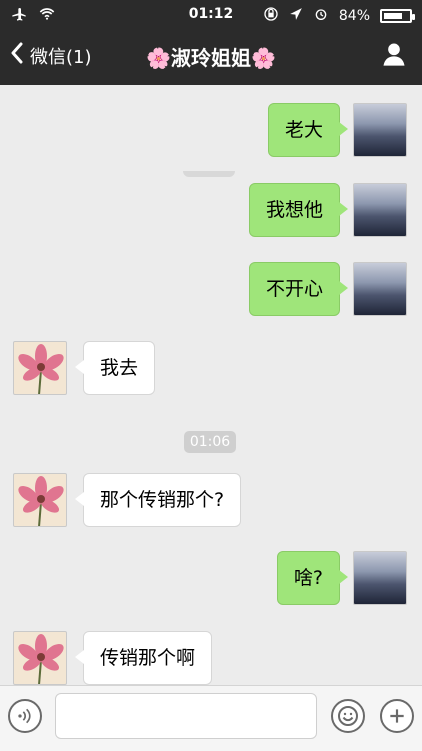  I want to click on top-bar: 01:12 84% 微信(1) 🌸淑玲姐姐🌸, so click(211, 42).